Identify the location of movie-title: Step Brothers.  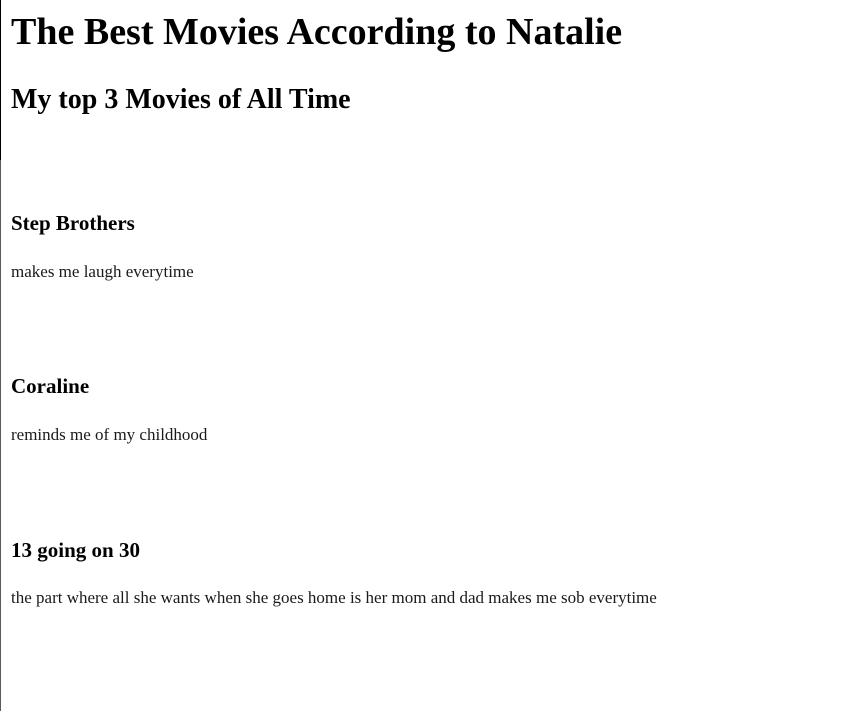
(73, 223).